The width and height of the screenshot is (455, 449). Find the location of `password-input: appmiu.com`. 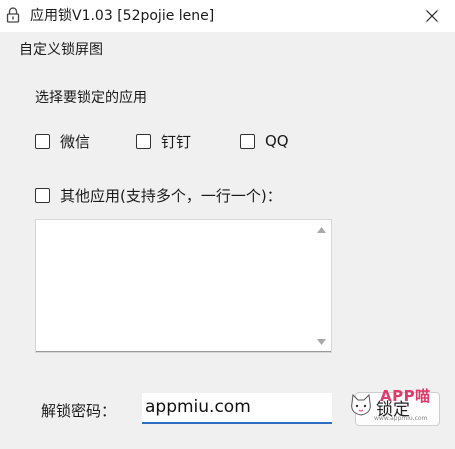

password-input: appmiu.com is located at coordinates (237, 408).